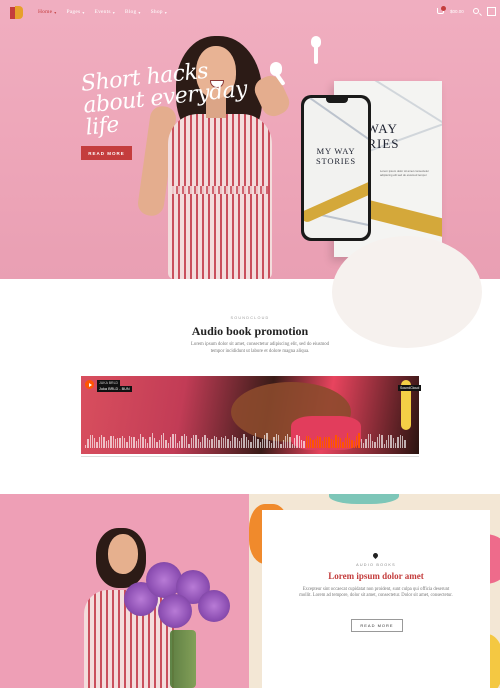 Image resolution: width=500 pixels, height=688 pixels. Describe the element at coordinates (250, 331) in the screenshot. I see `promo-title: Audio book promotion` at that location.